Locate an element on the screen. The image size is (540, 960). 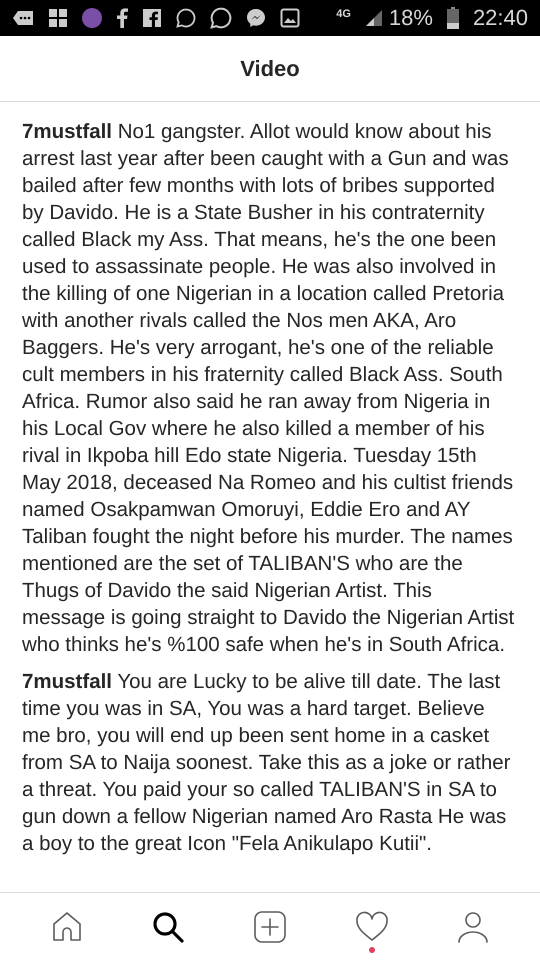
page-title: Video is located at coordinates (270, 69).